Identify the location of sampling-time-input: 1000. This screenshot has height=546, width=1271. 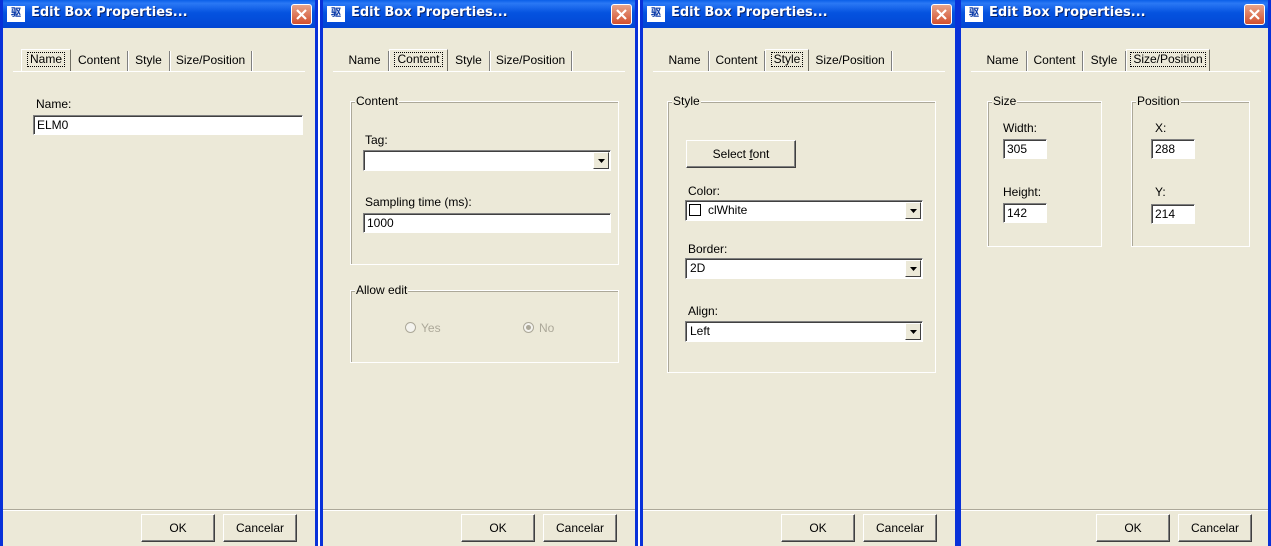
(487, 223).